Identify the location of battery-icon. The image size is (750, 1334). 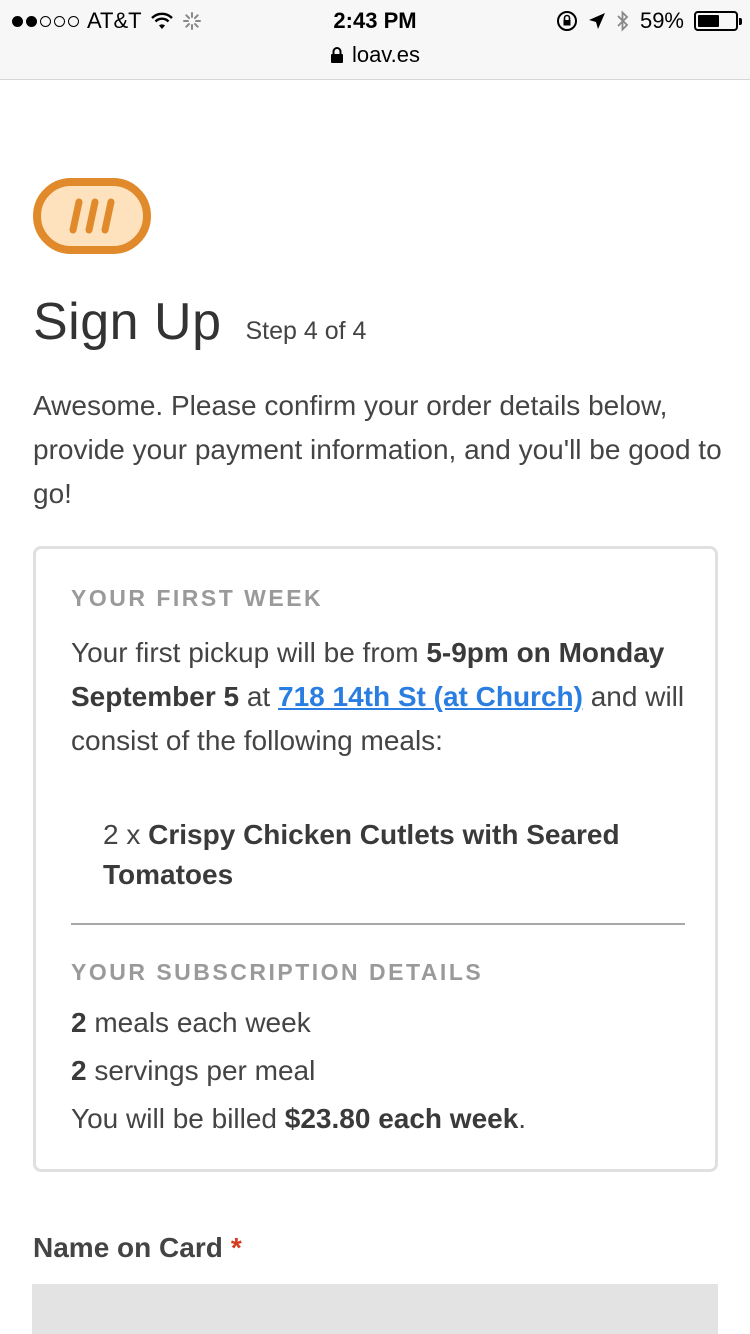
(718, 21).